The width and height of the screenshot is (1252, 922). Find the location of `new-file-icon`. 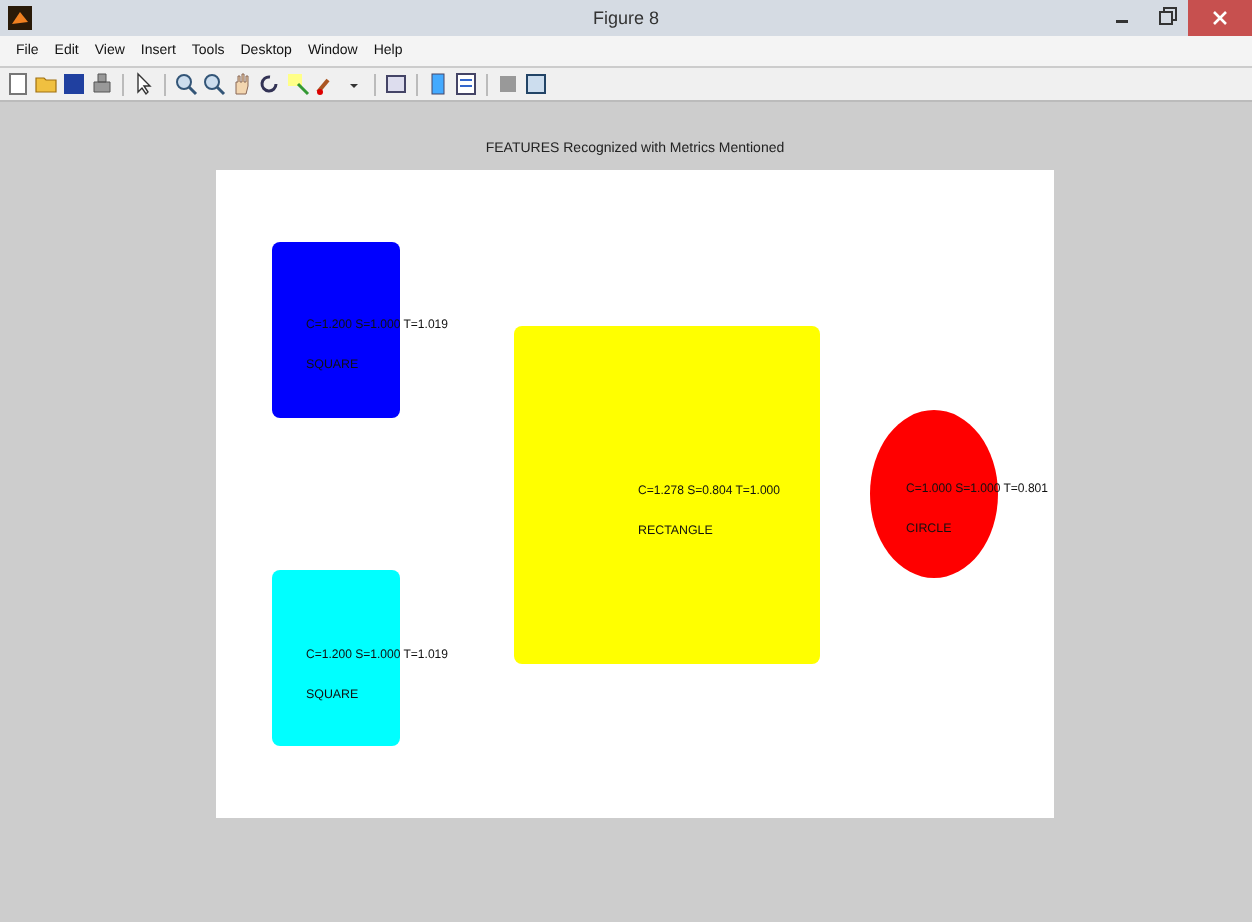

new-file-icon is located at coordinates (18, 84).